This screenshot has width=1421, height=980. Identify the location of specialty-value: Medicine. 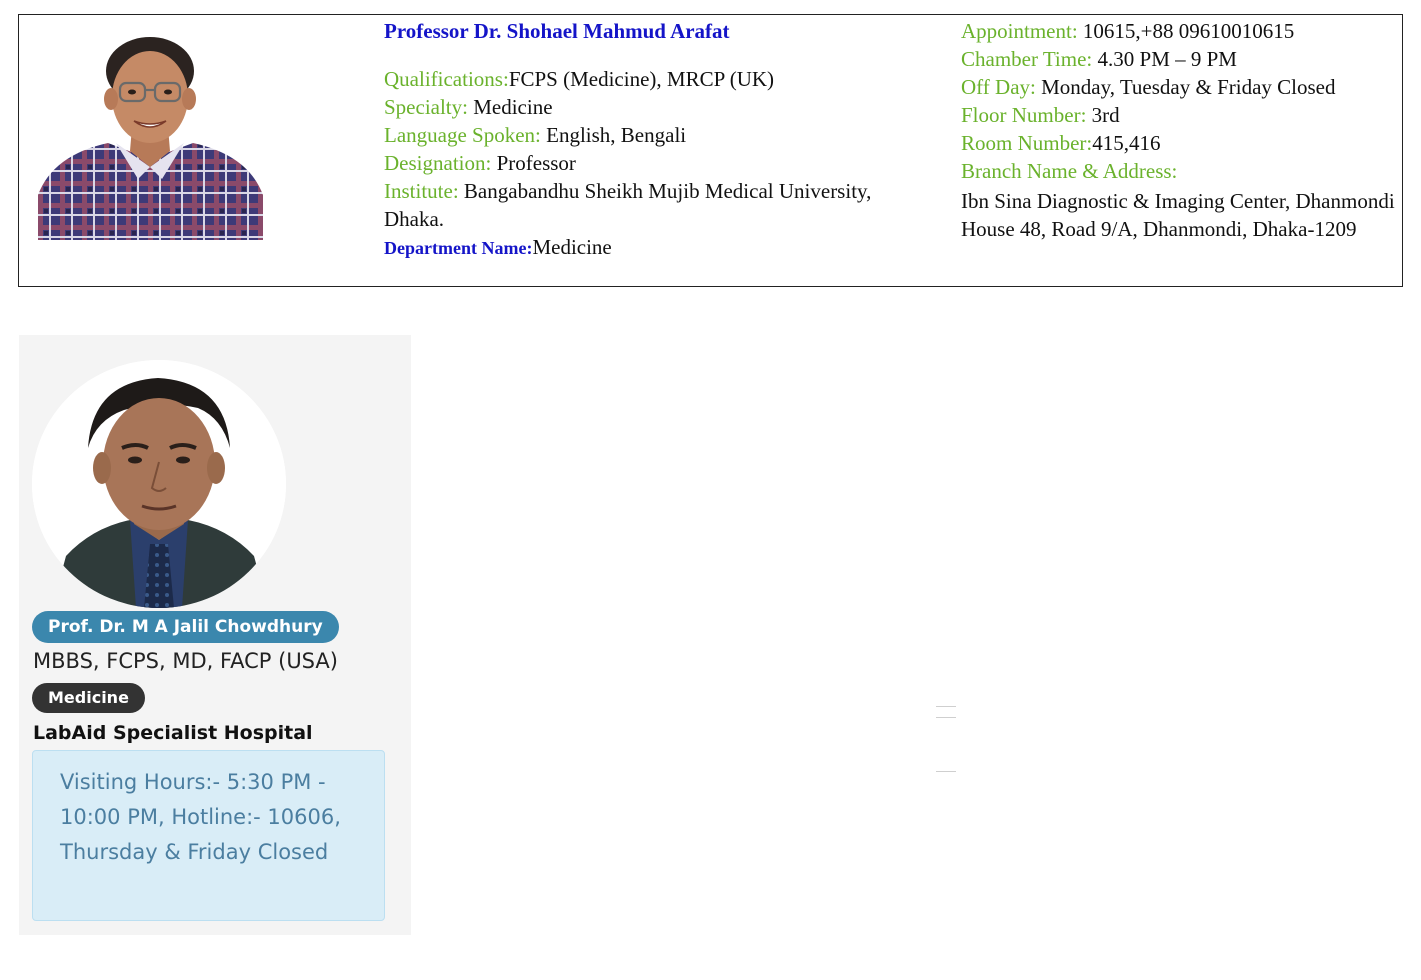
(513, 107).